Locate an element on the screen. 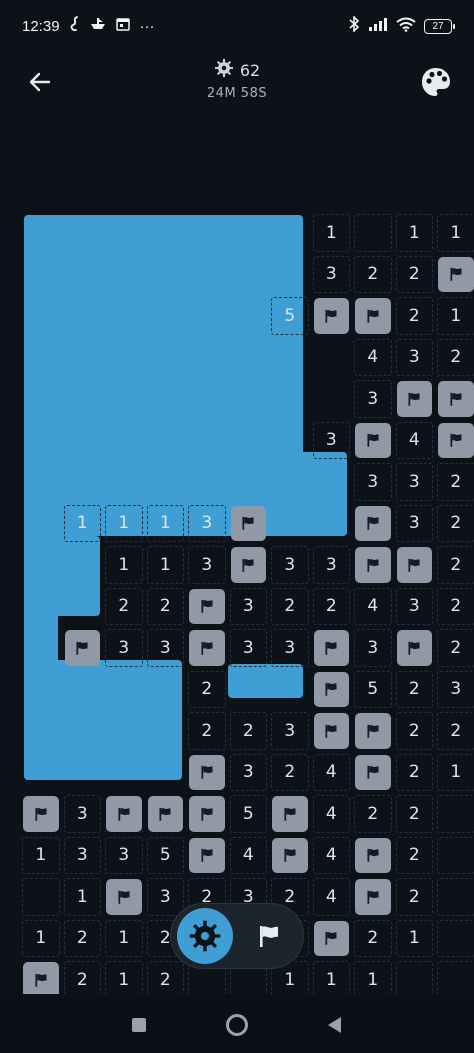 This screenshot has height=1053, width=474. theme-palette-button is located at coordinates (436, 82).